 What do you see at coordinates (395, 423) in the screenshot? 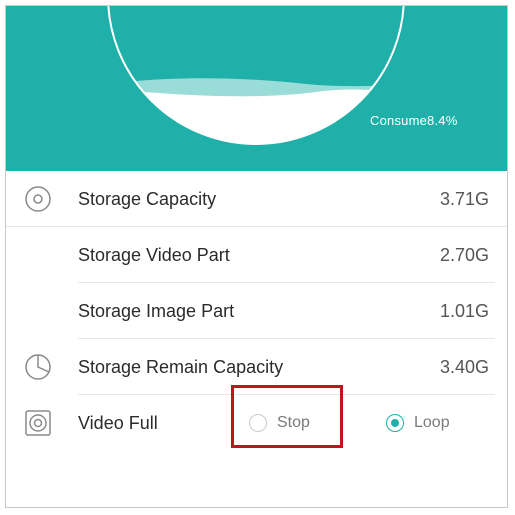
I see `loop-radio-button` at bounding box center [395, 423].